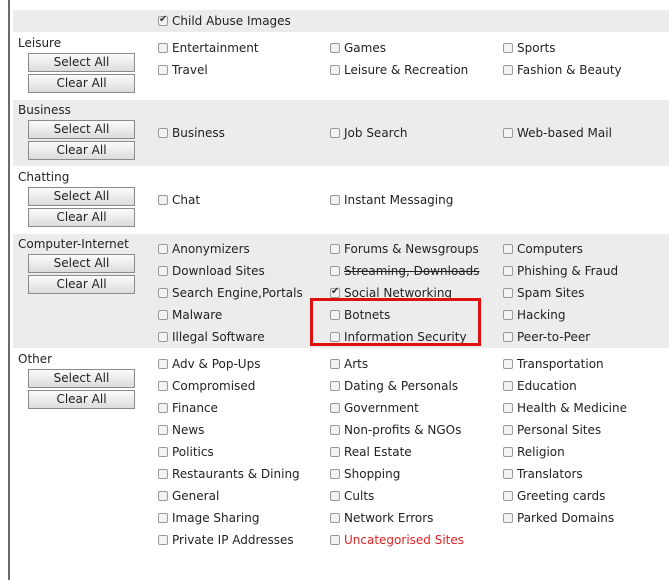 The height and width of the screenshot is (580, 669). I want to click on option-general: General, so click(244, 496).